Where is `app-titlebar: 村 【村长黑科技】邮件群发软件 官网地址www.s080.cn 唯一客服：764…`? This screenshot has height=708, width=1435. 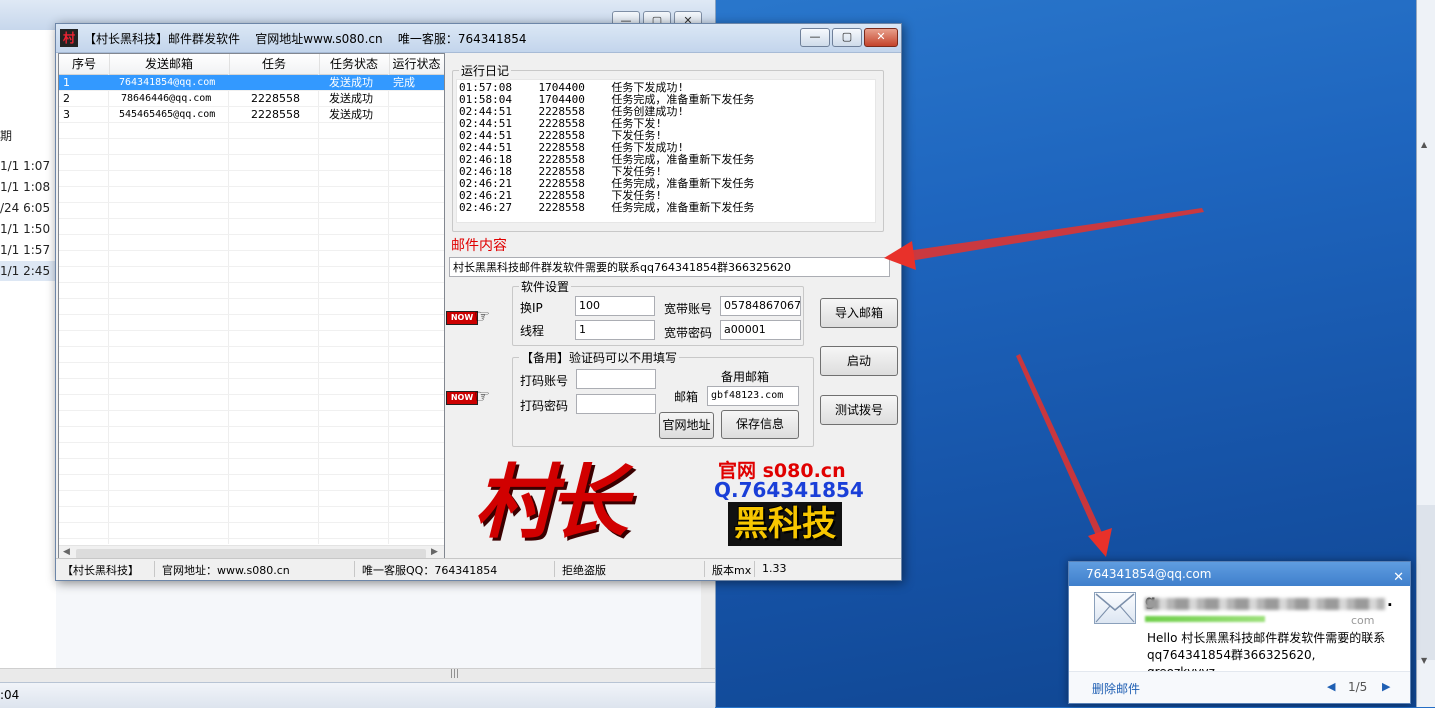
app-titlebar: 村 【村长黑科技】邮件群发软件 官网地址www.s080.cn 唯一客服：764… is located at coordinates (478, 38).